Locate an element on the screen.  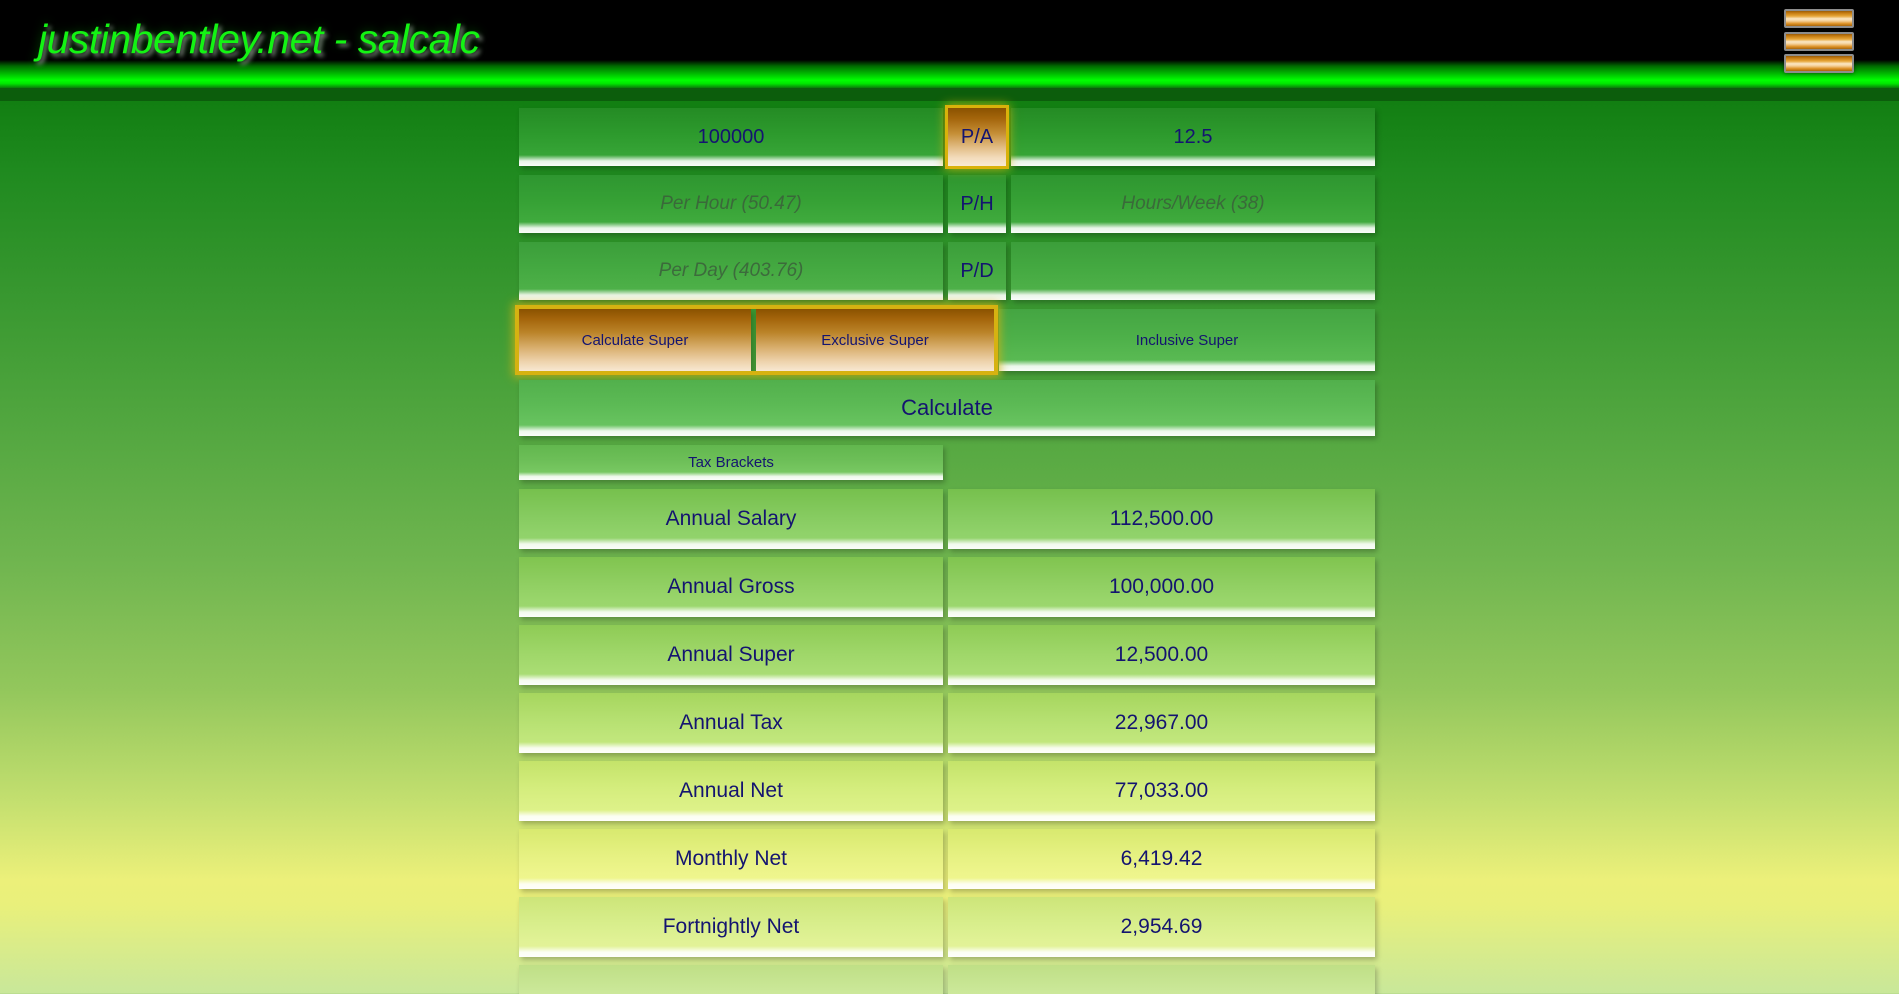
calculate-super-label: Calculate Super is located at coordinates (635, 340).